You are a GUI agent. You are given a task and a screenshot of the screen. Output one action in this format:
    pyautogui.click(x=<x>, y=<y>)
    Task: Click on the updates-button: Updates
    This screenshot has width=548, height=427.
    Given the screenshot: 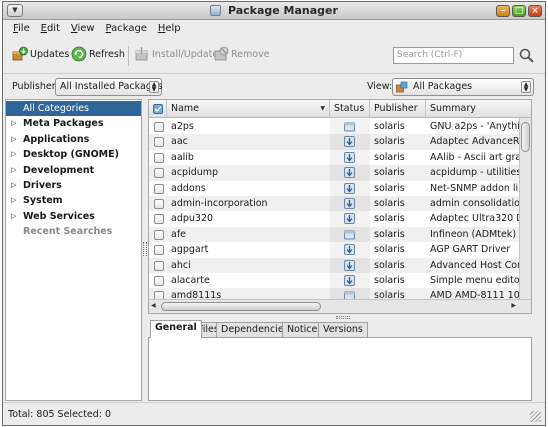 What is the action you would take?
    pyautogui.click(x=40, y=55)
    